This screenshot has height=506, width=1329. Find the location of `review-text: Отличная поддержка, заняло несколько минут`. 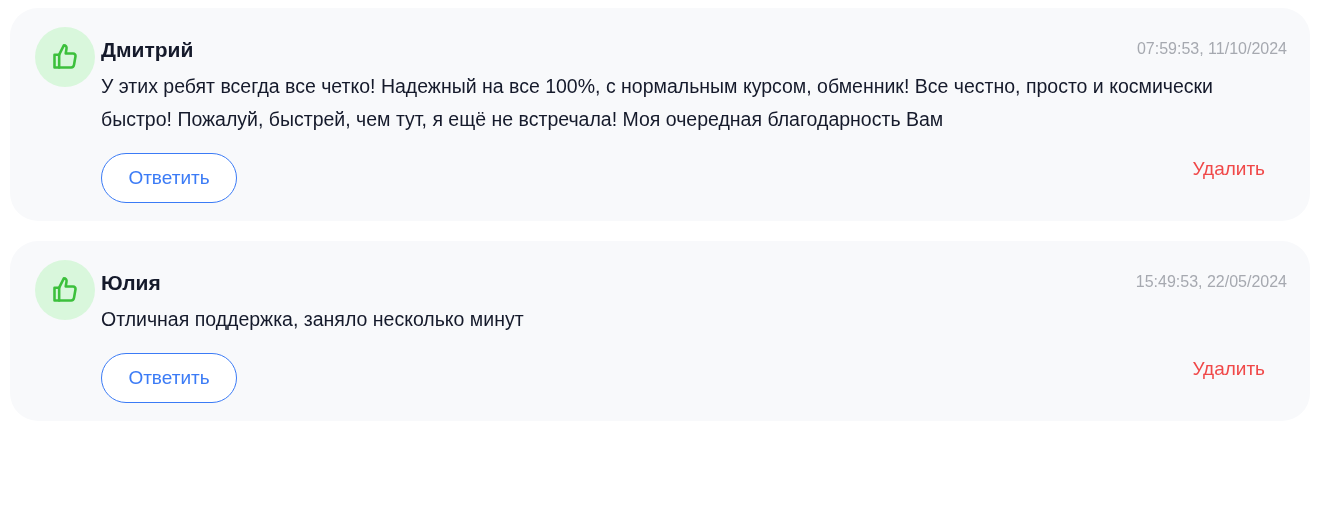

review-text: Отличная поддержка, заняло несколько минут is located at coordinates (313, 319).